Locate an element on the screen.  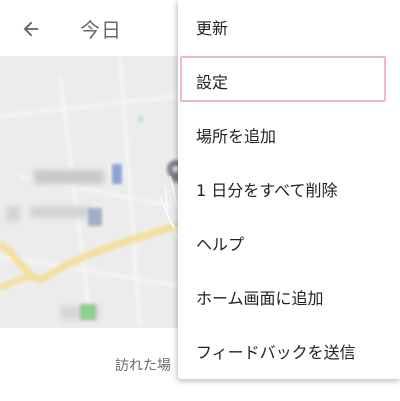
menu-item-delete-day: 1 日分をすべて削除 is located at coordinates (289, 189).